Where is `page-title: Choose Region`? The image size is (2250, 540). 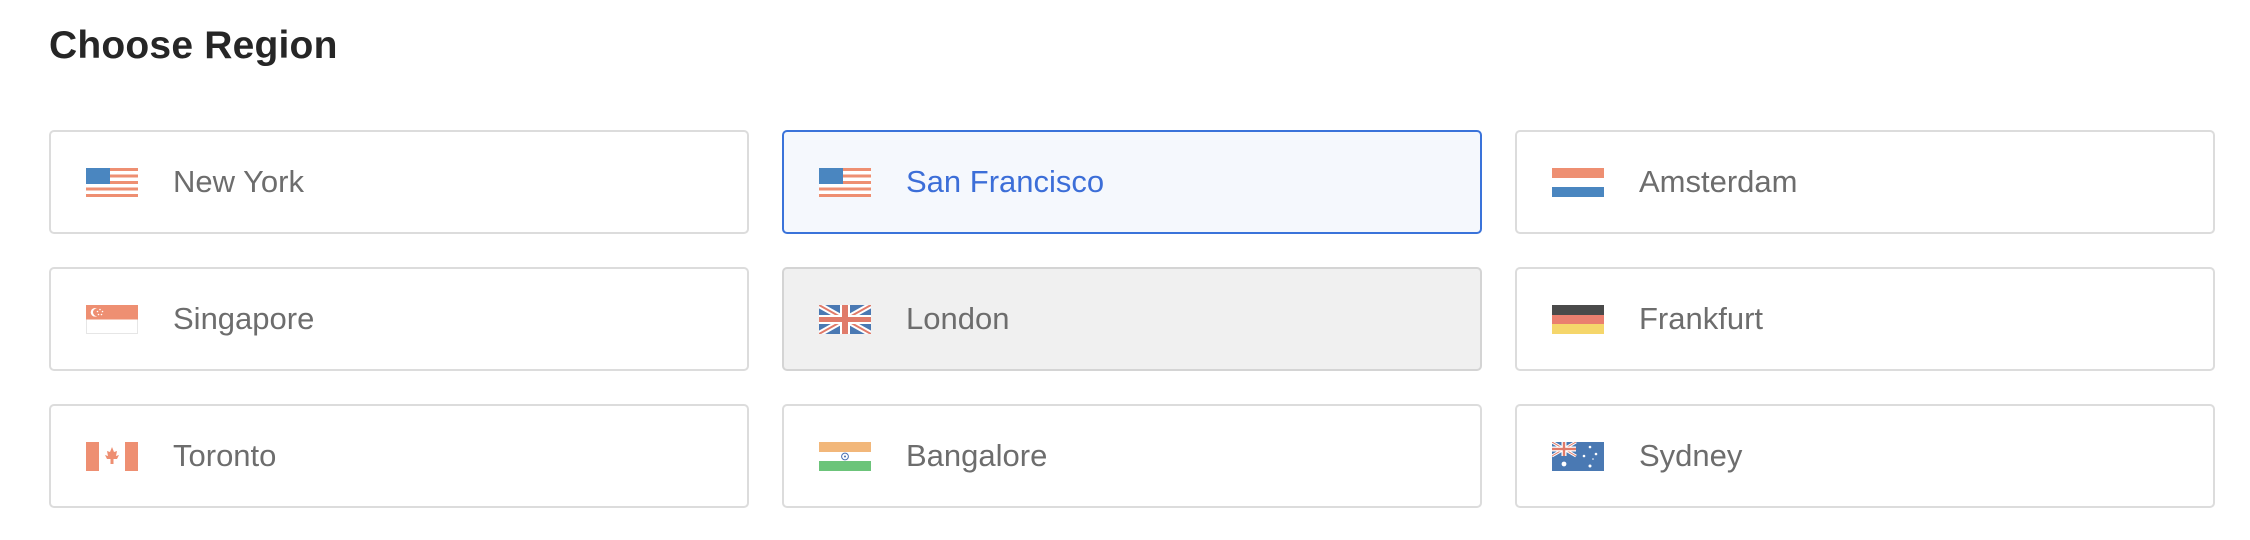
page-title: Choose Region is located at coordinates (193, 45).